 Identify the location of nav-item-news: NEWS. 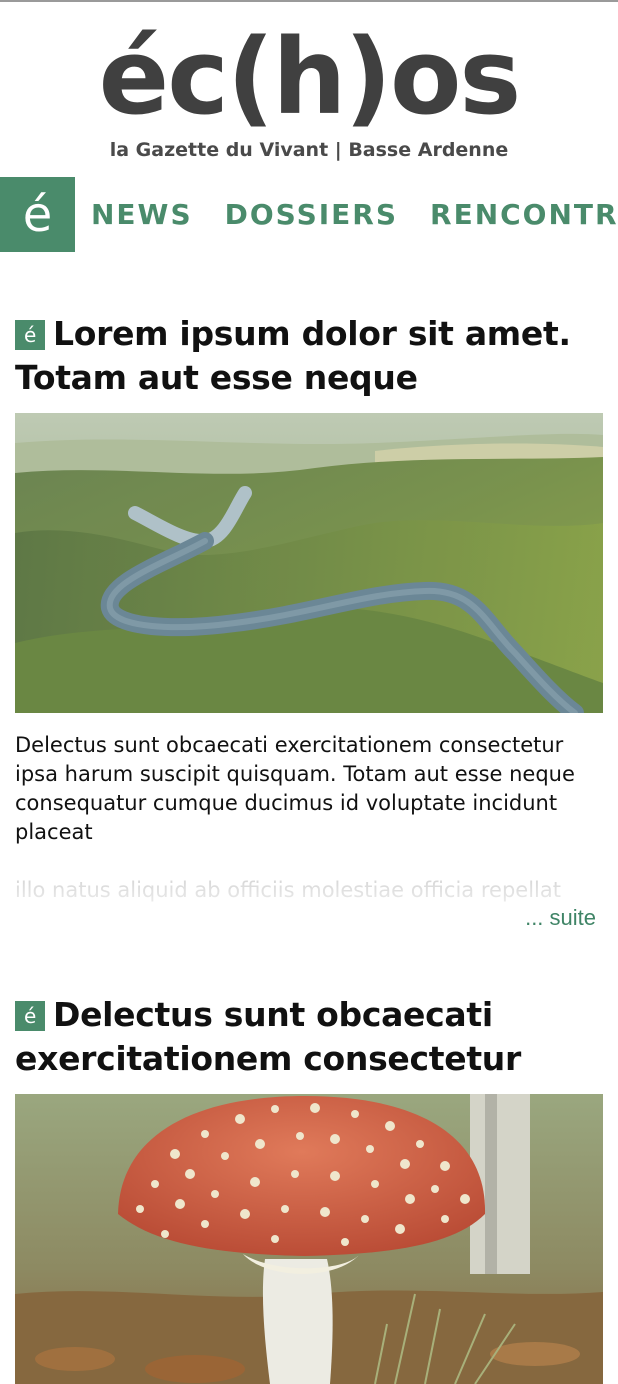
(142, 214).